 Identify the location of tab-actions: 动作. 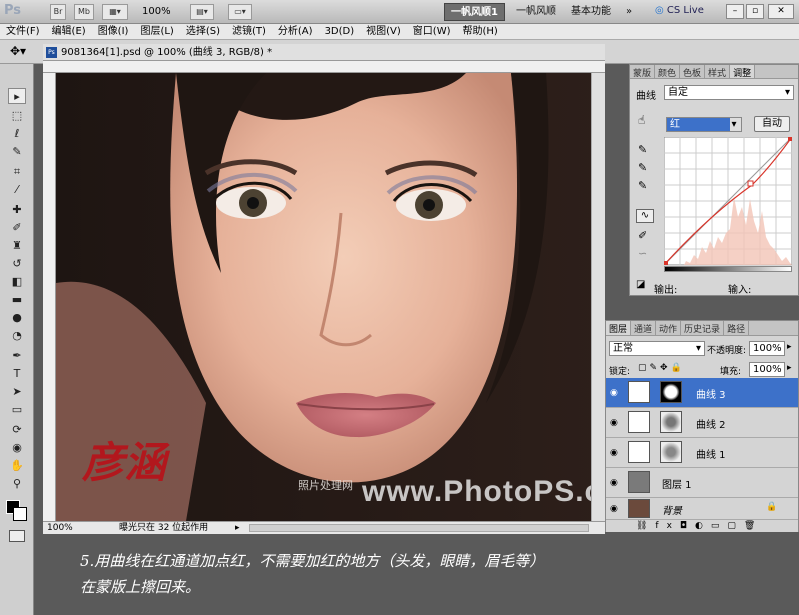
(669, 328).